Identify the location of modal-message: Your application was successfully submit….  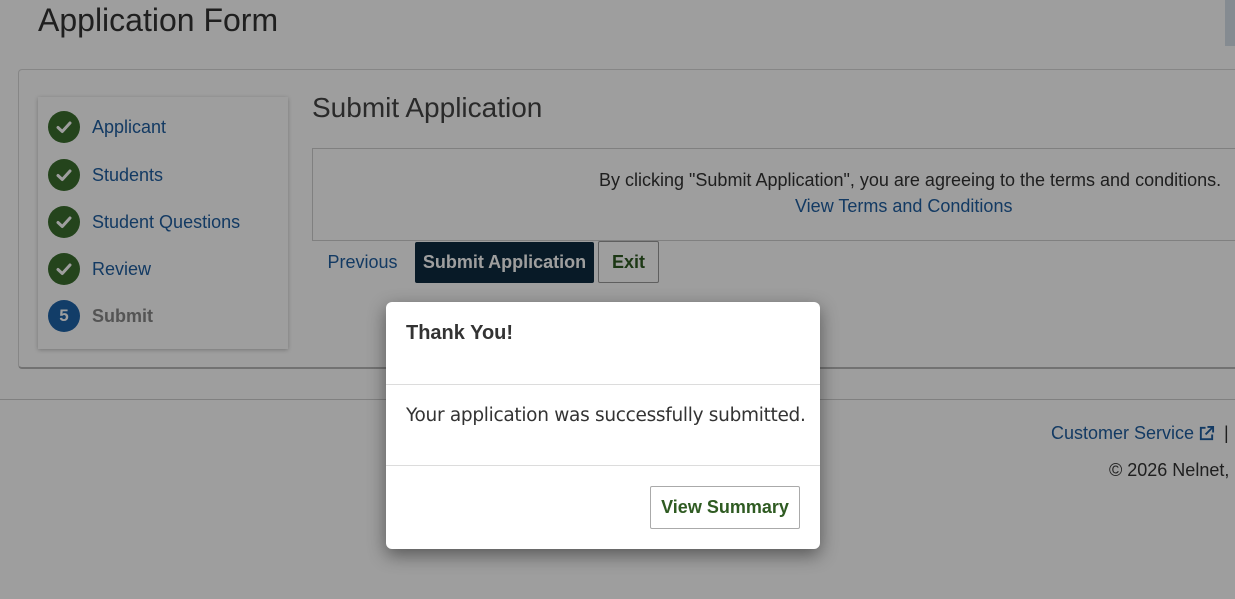
(606, 415).